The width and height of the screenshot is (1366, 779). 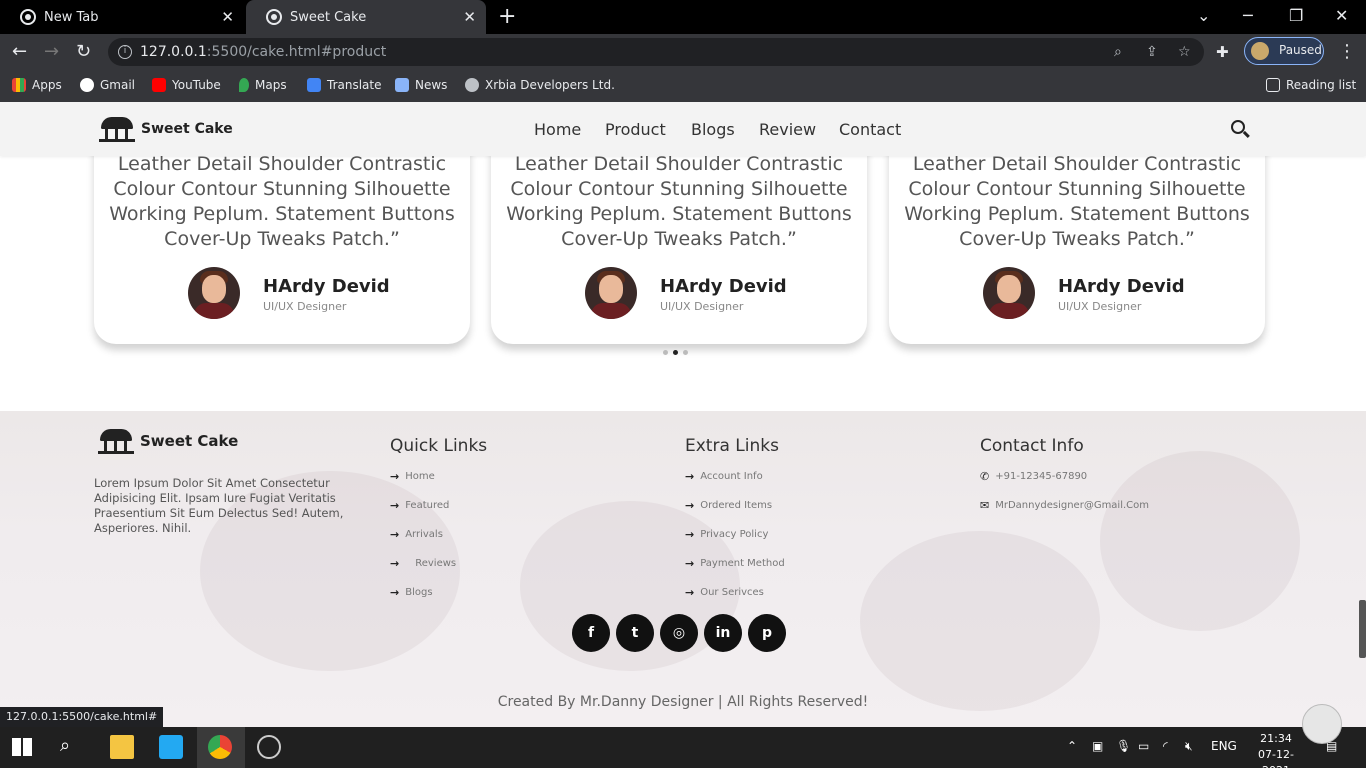 What do you see at coordinates (1184, 52) in the screenshot?
I see `star-icon: ☆` at bounding box center [1184, 52].